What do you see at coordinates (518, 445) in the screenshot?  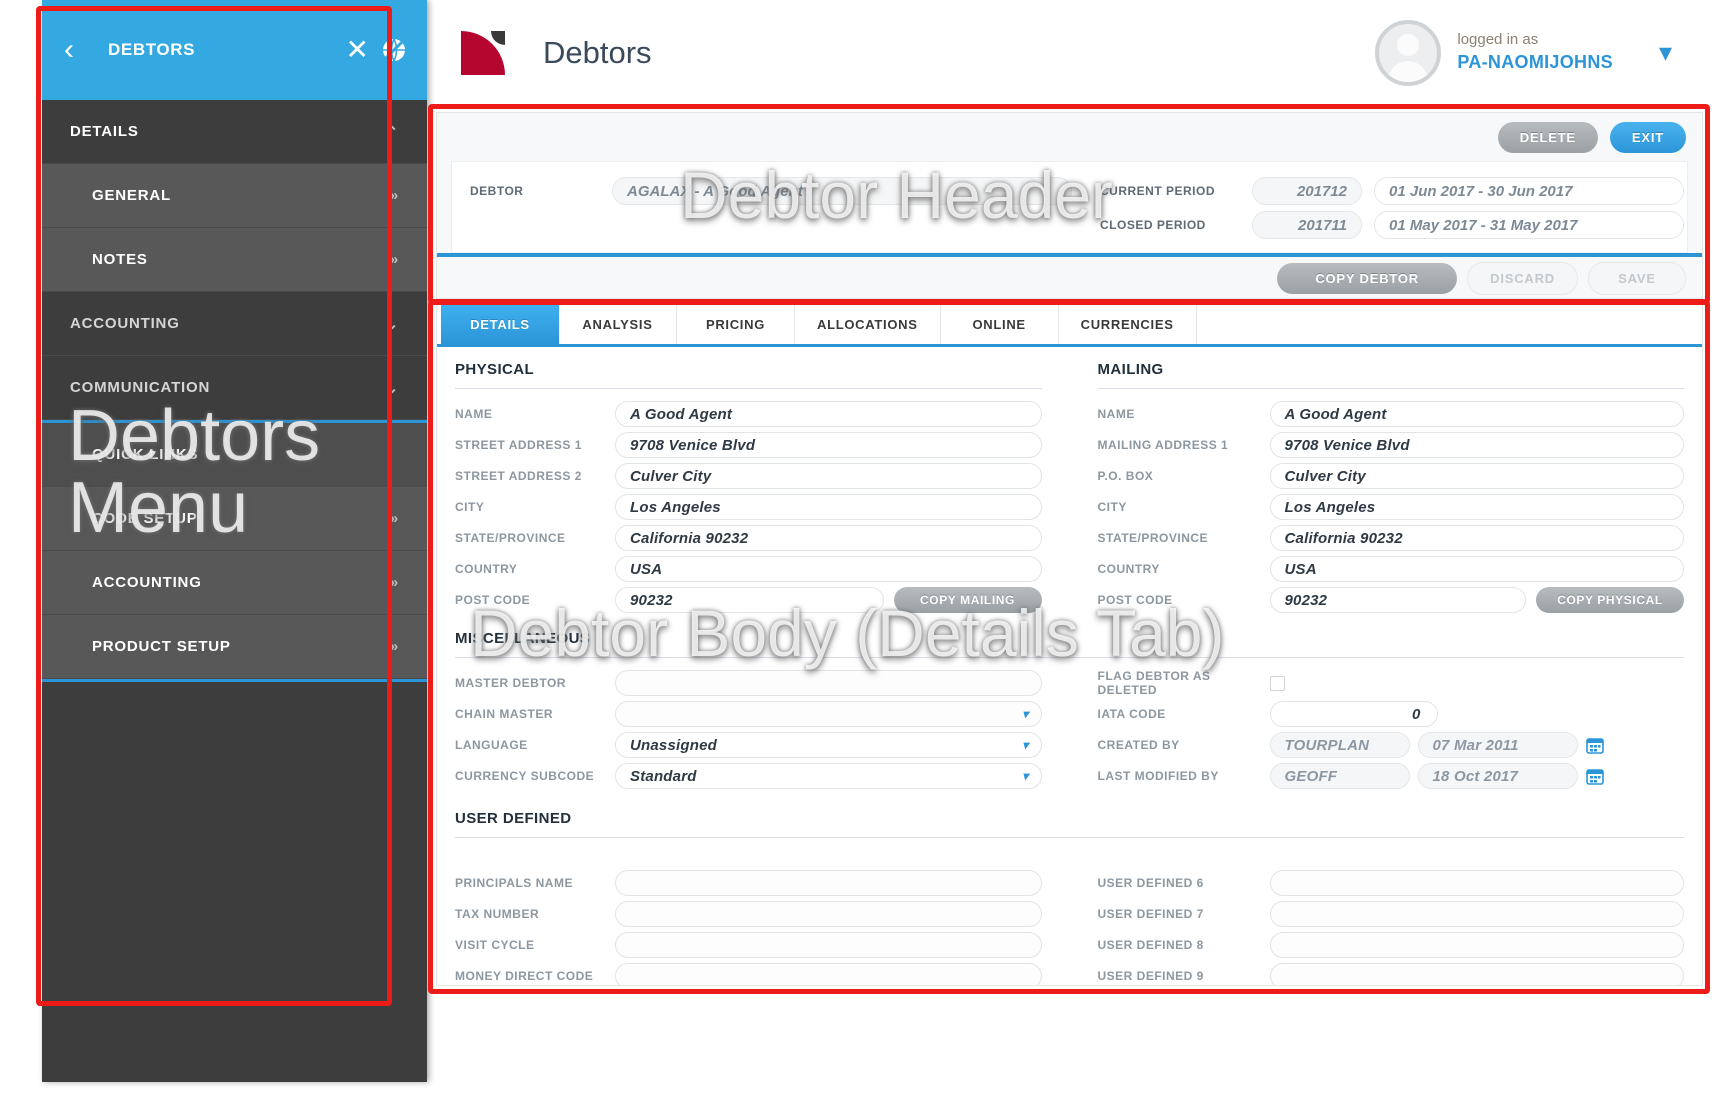 I see `field-label: STREET ADDRESS 1` at bounding box center [518, 445].